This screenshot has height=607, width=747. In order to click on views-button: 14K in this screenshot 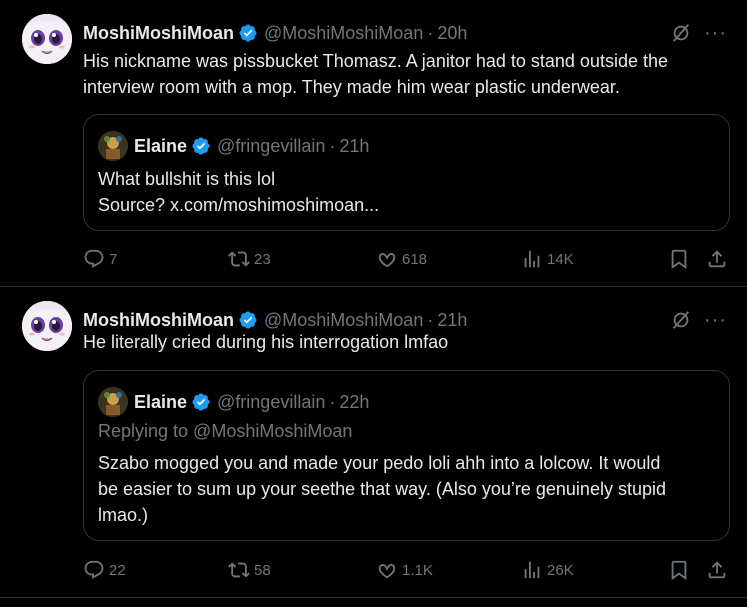, I will do `click(547, 259)`.